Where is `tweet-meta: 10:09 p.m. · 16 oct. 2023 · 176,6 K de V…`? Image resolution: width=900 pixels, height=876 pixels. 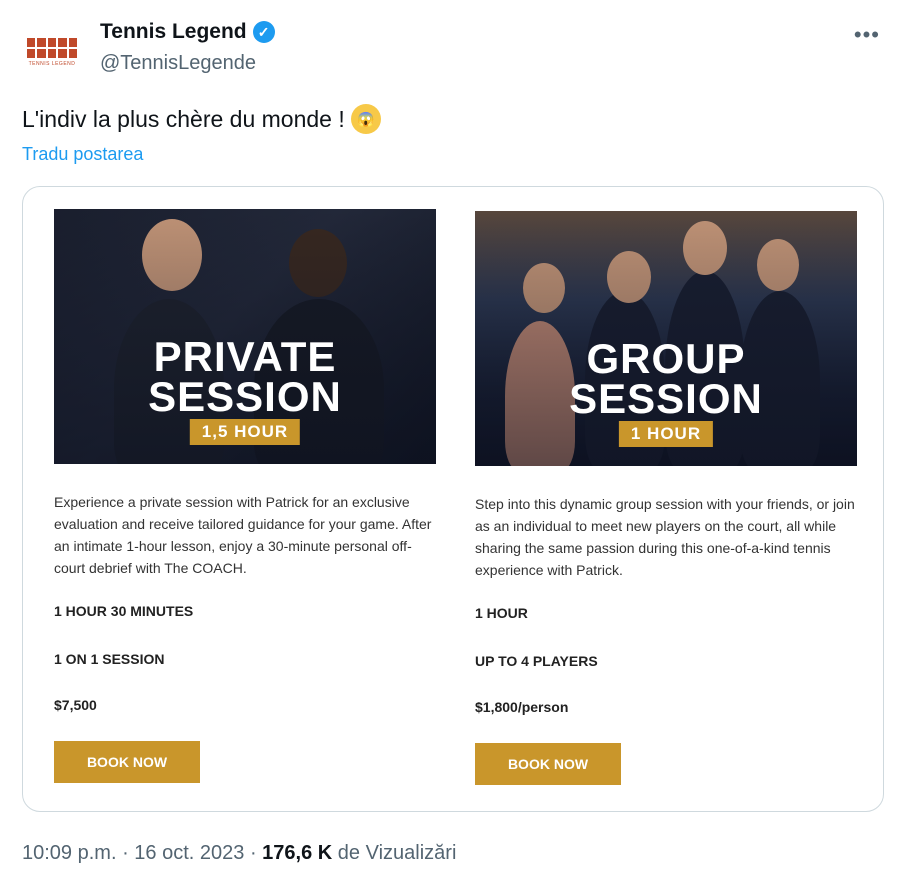
tweet-meta: 10:09 p.m. · 16 oct. 2023 · 176,6 K de V… is located at coordinates (239, 853).